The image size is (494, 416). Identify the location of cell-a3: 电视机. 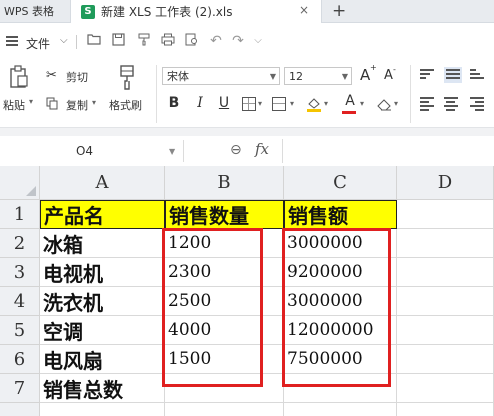
(102, 272).